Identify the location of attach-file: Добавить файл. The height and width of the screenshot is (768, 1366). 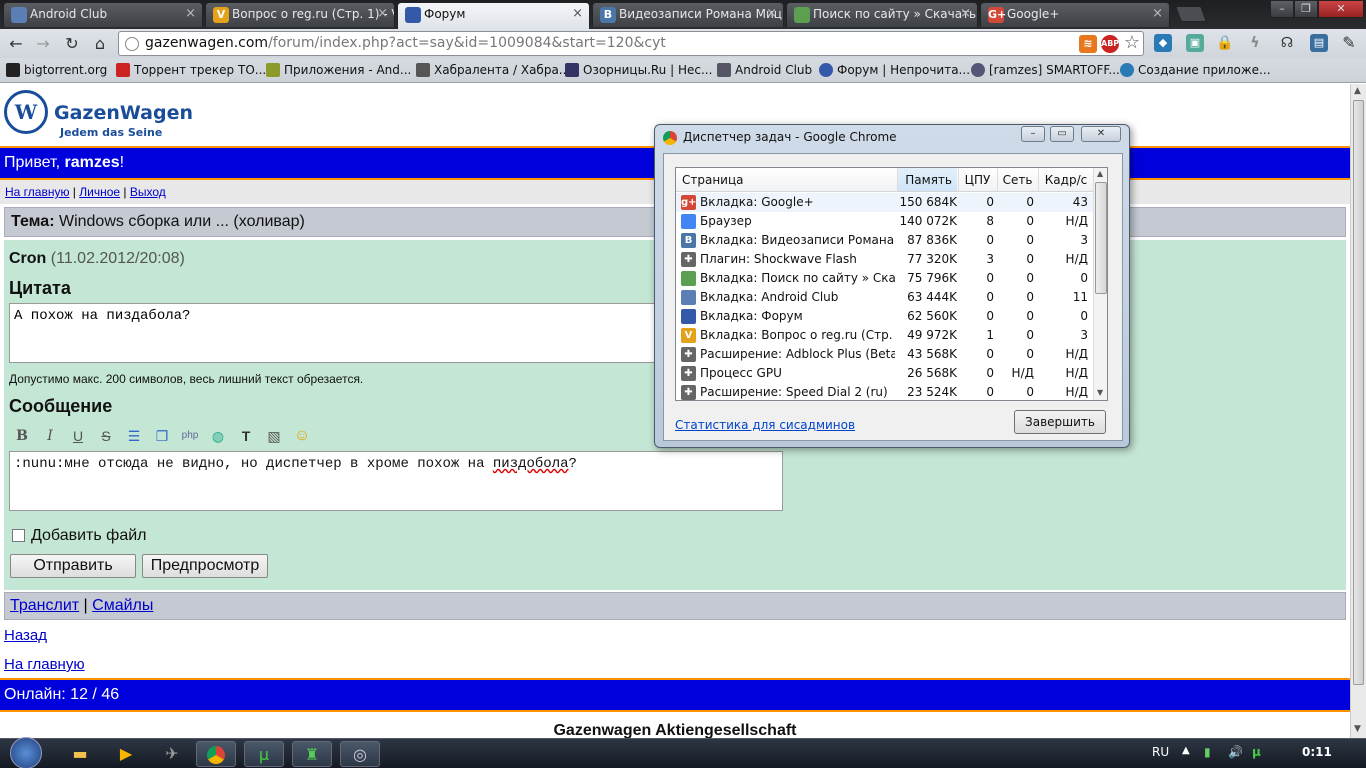
(79, 536).